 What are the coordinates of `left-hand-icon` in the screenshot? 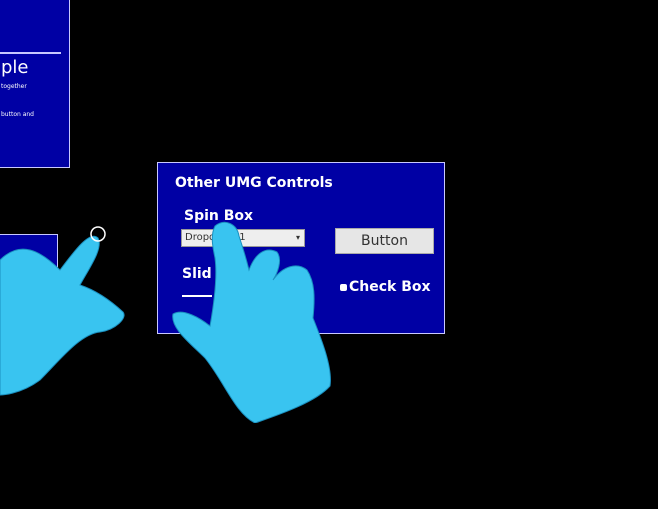 It's located at (62, 311).